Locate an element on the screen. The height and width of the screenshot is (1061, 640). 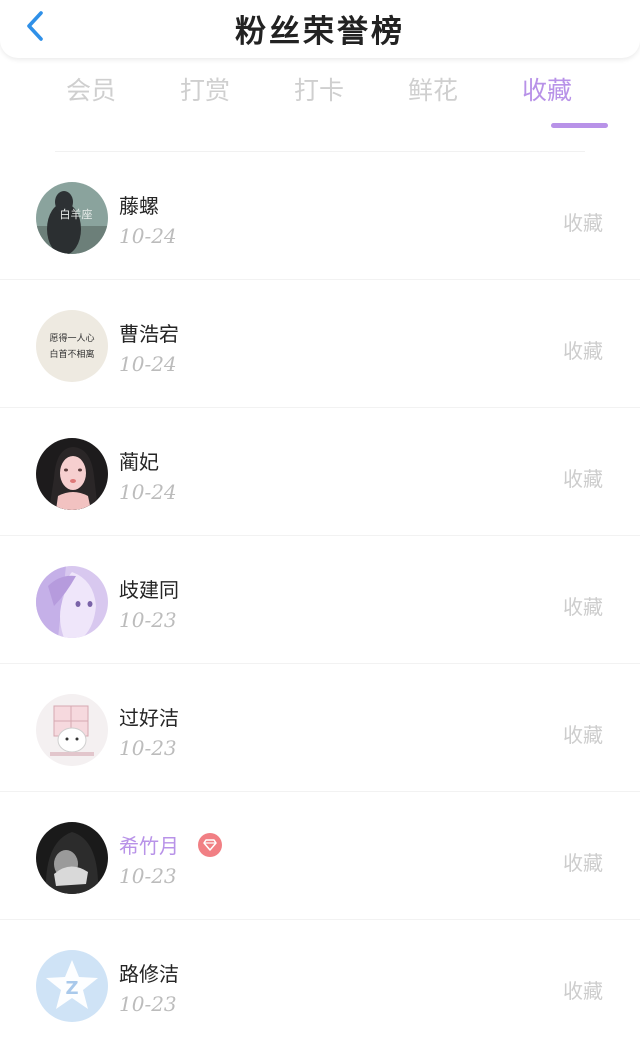
diamond-icon is located at coordinates (210, 845).